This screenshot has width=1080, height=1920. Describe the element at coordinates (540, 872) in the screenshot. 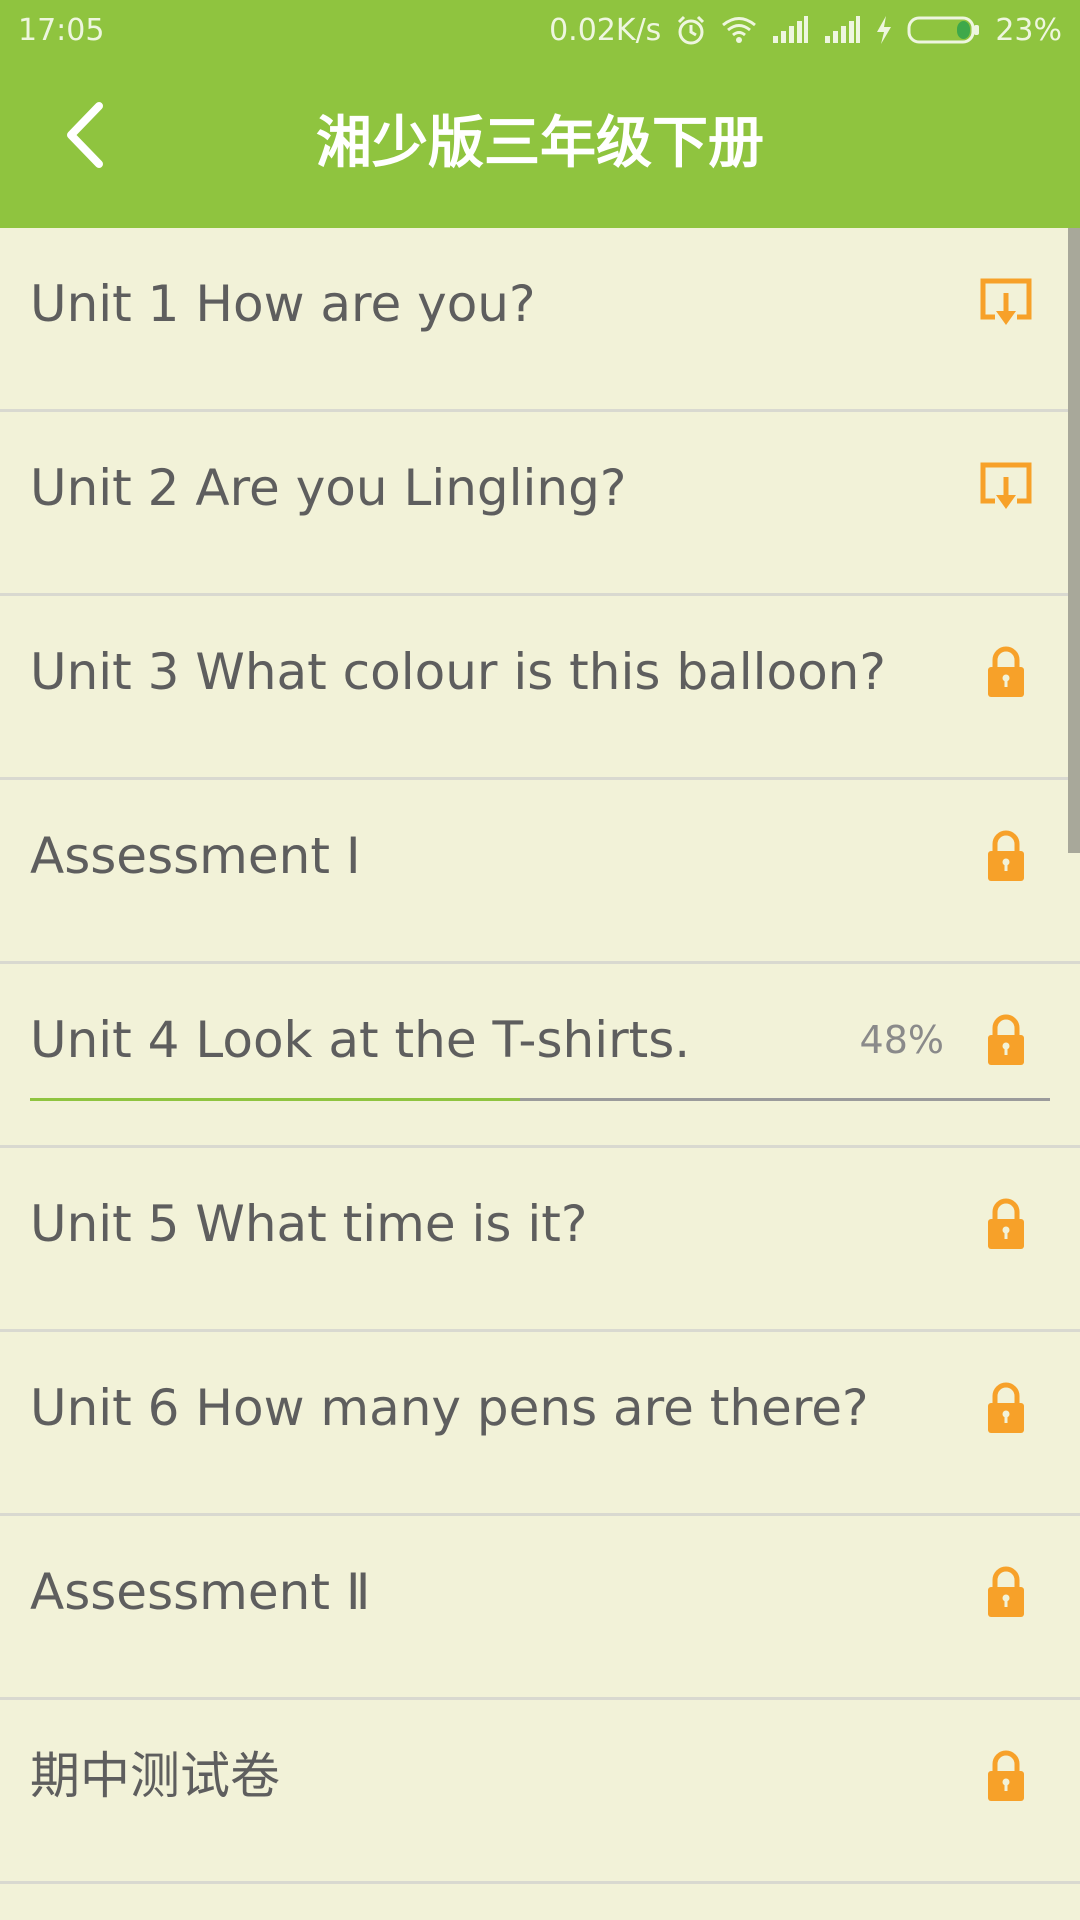

I see `list-item: Assessment Ⅰ` at that location.